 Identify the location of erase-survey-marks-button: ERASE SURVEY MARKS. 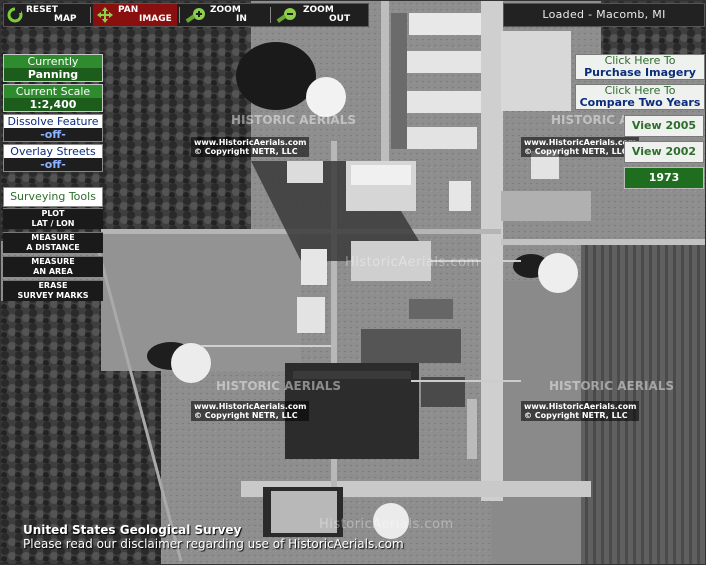
(53, 290).